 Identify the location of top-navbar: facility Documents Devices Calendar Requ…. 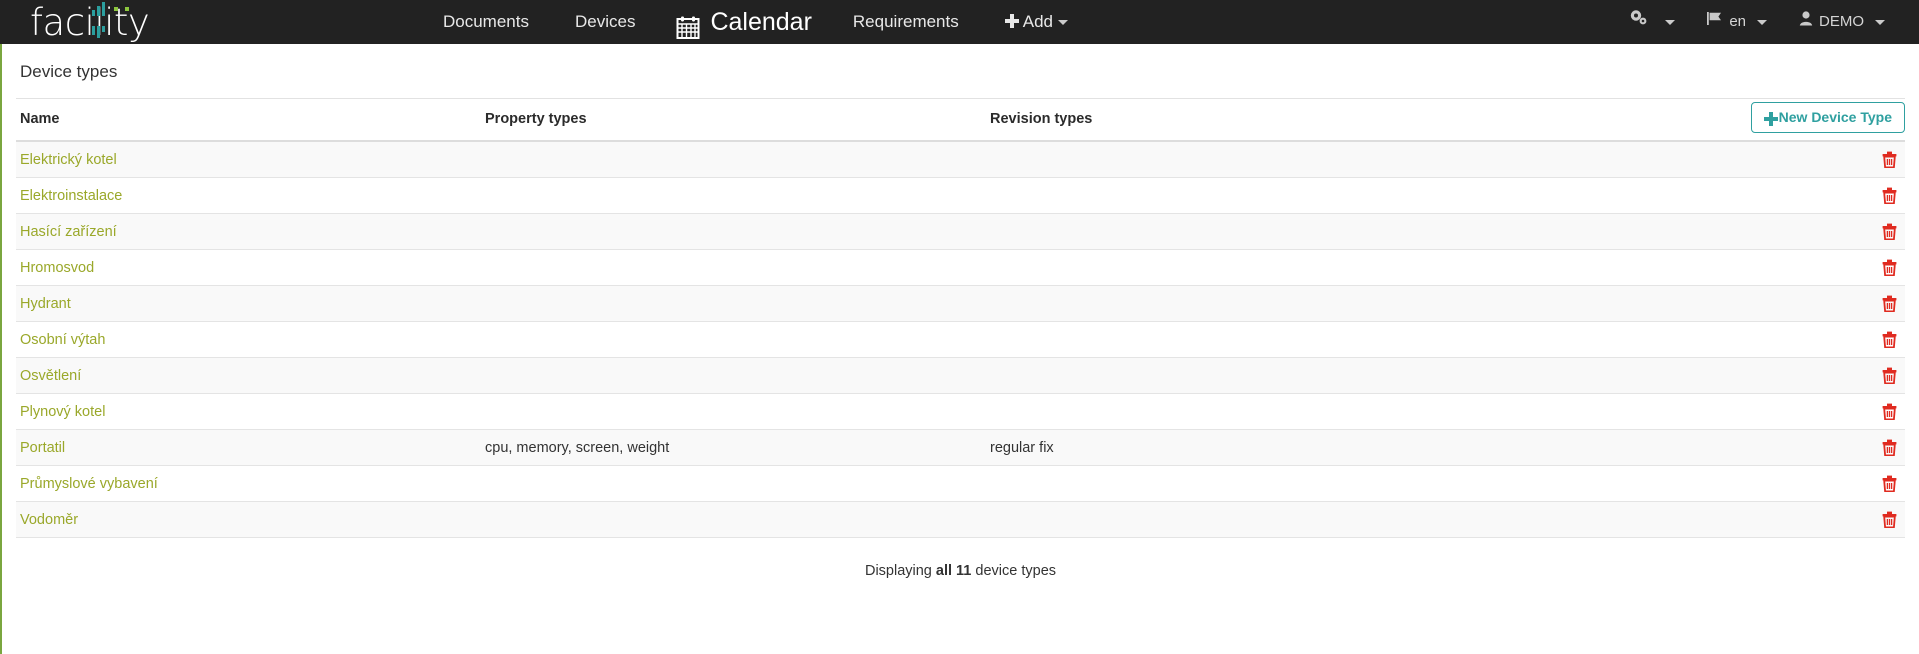
(959, 22).